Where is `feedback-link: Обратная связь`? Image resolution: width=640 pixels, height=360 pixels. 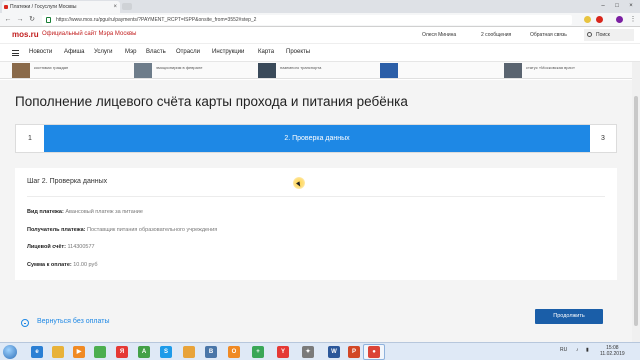
feedback-link: Обратная связь is located at coordinates (548, 35).